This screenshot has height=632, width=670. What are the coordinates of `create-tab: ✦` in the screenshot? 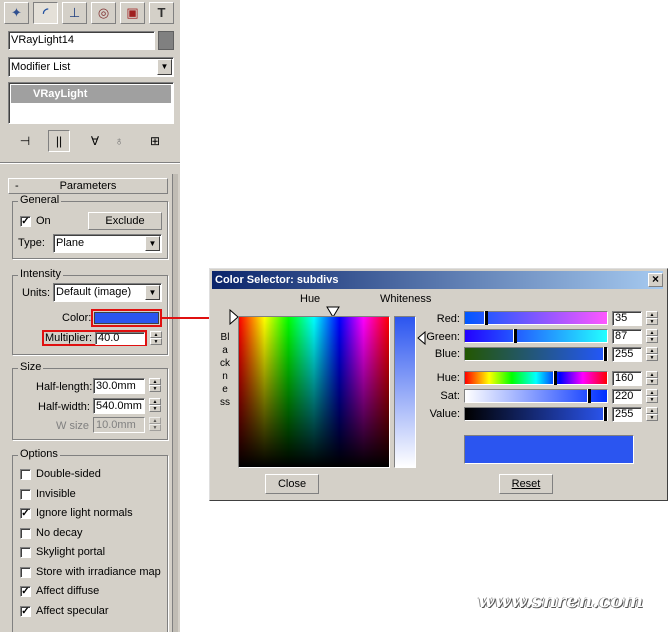 It's located at (16, 13).